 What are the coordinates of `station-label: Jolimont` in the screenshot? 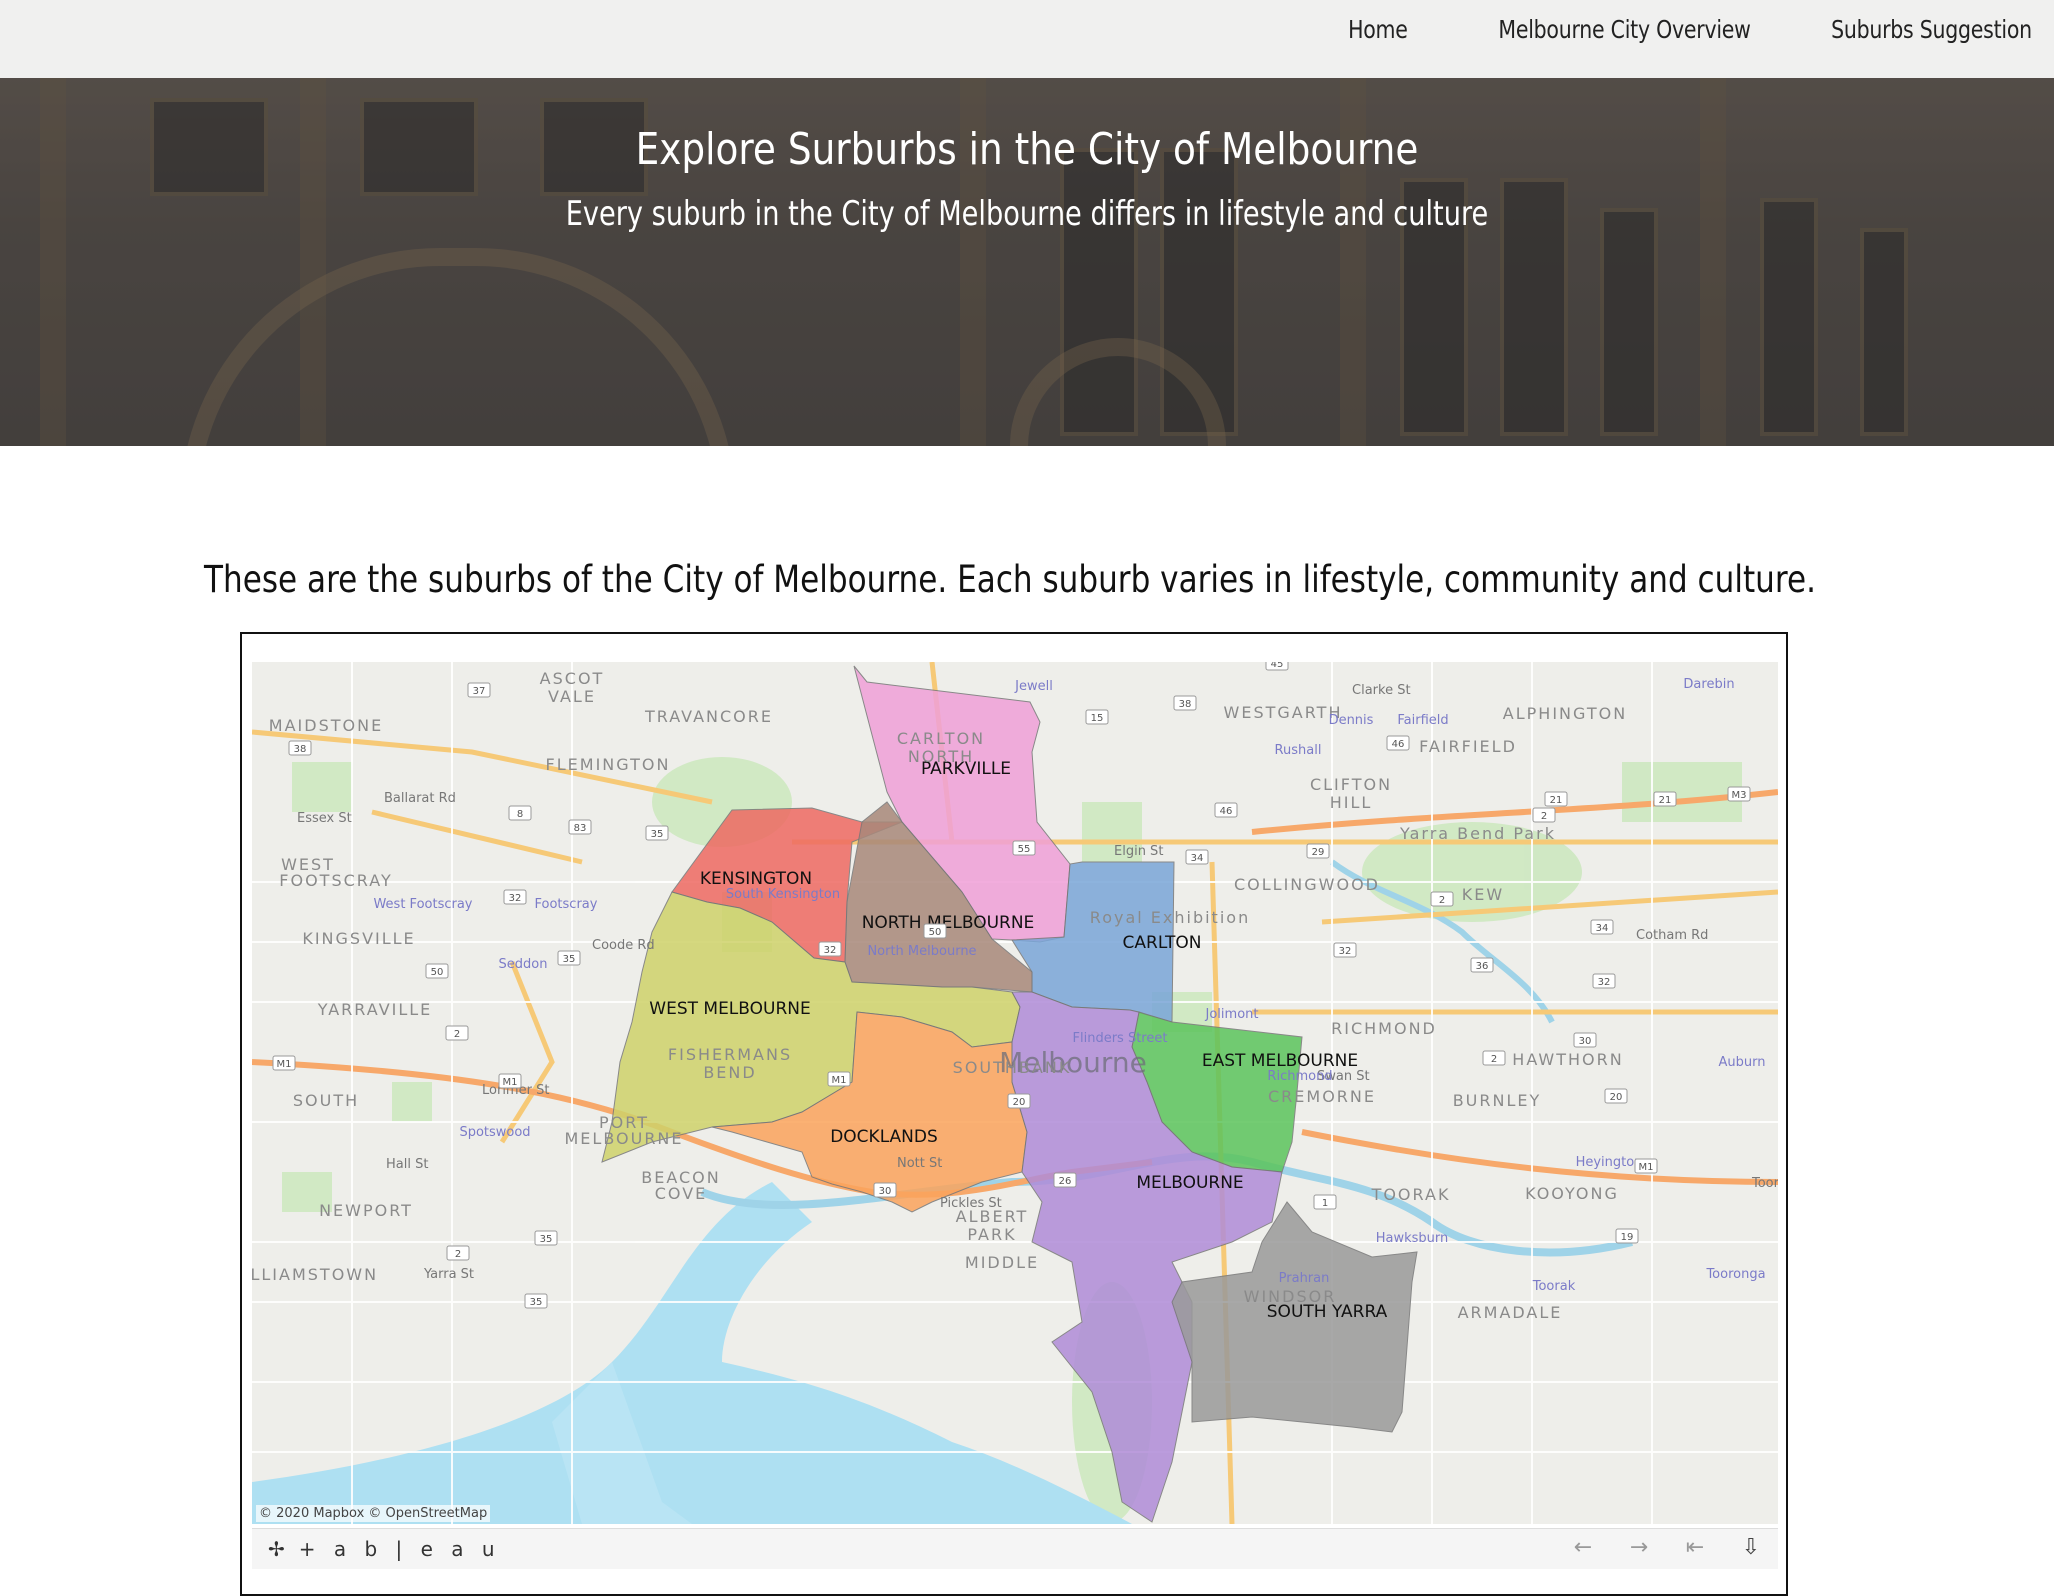 It's located at (1232, 1014).